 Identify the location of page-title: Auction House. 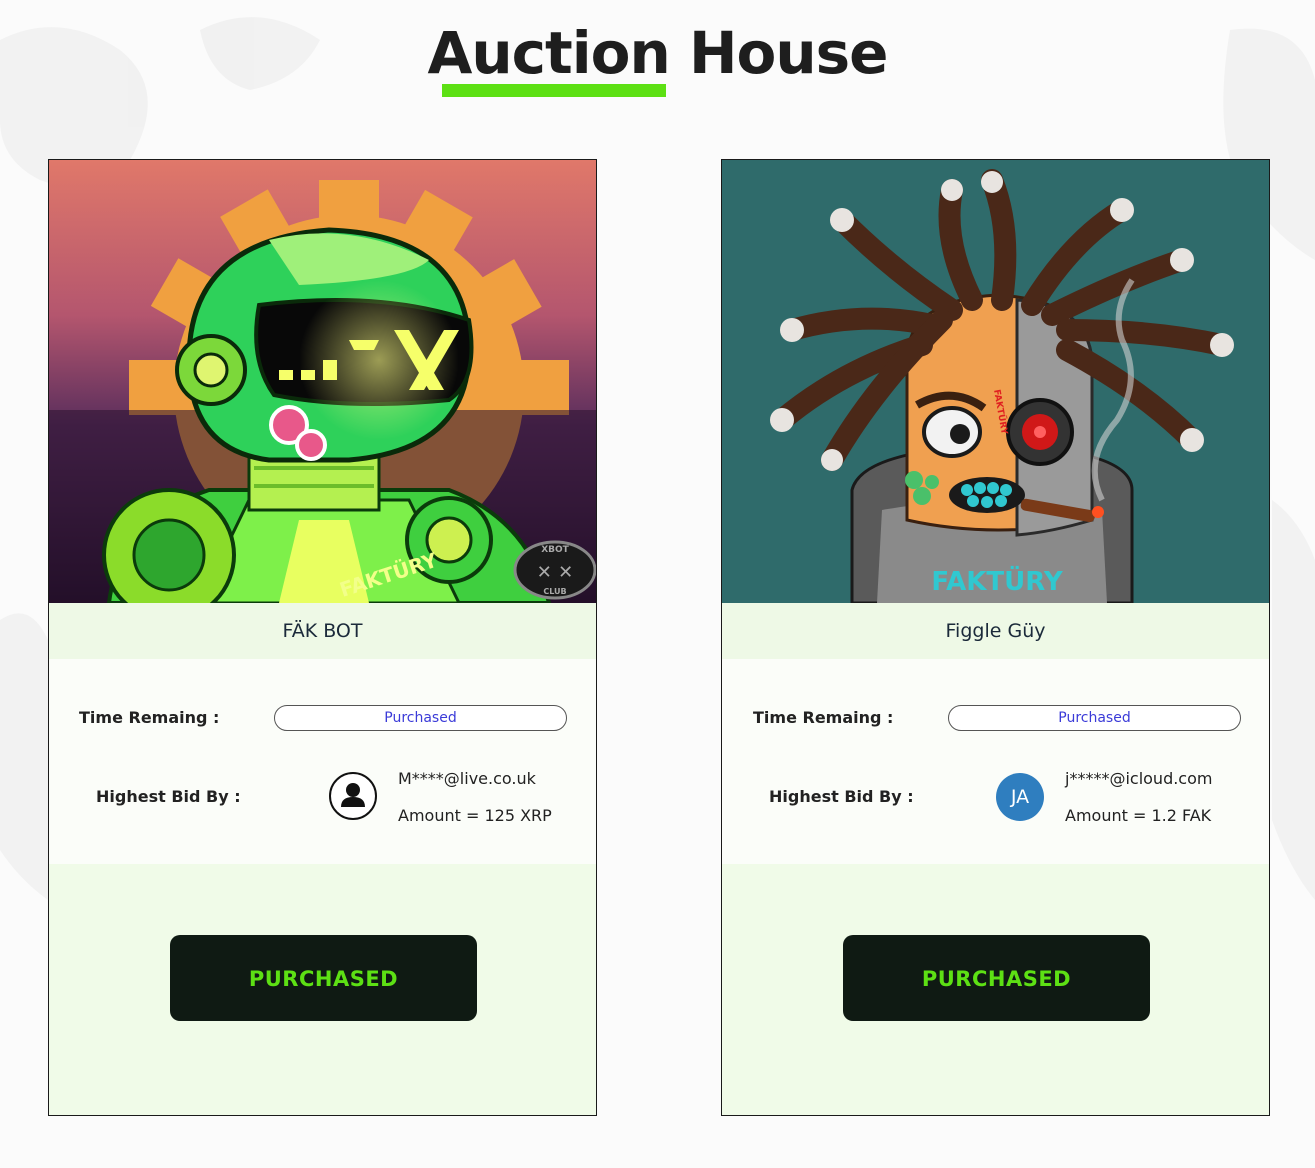
(657, 57).